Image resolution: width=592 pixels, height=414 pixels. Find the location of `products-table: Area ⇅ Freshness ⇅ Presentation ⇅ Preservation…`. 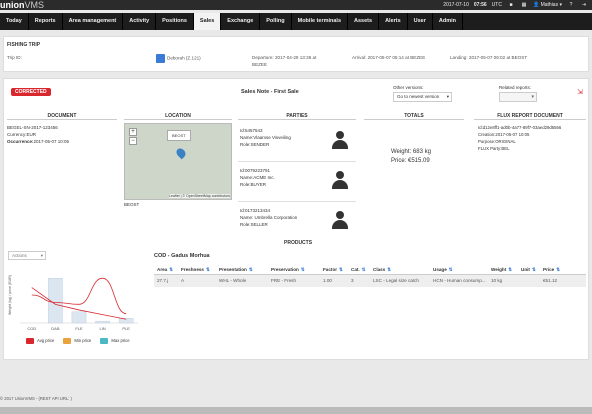

products-table: Area ⇅ Freshness ⇅ Presentation ⇅ Preservation… is located at coordinates (370, 275).